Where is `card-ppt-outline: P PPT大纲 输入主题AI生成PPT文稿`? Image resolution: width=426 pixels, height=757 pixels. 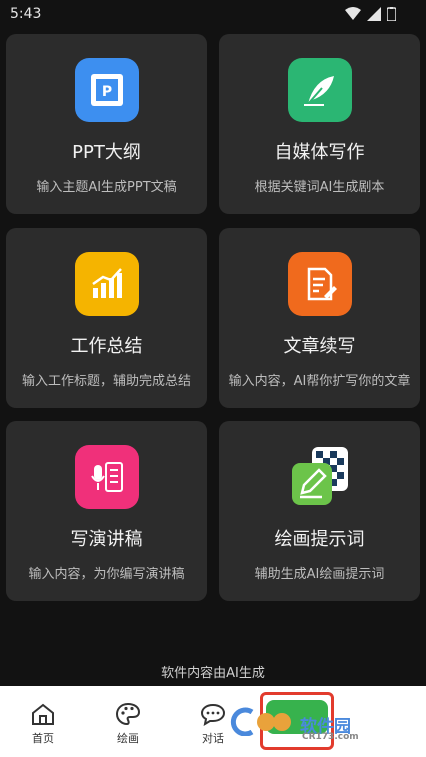
card-ppt-outline: P PPT大纲 输入主题AI生成PPT文稿 is located at coordinates (106, 124).